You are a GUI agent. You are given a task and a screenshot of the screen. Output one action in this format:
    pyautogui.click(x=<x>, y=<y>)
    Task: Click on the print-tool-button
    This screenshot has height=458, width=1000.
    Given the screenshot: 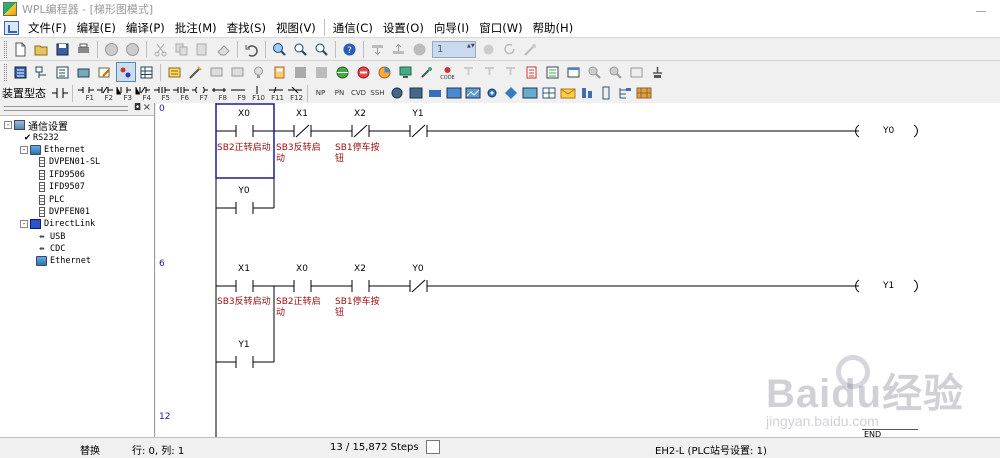 What is the action you would take?
    pyautogui.click(x=434, y=93)
    